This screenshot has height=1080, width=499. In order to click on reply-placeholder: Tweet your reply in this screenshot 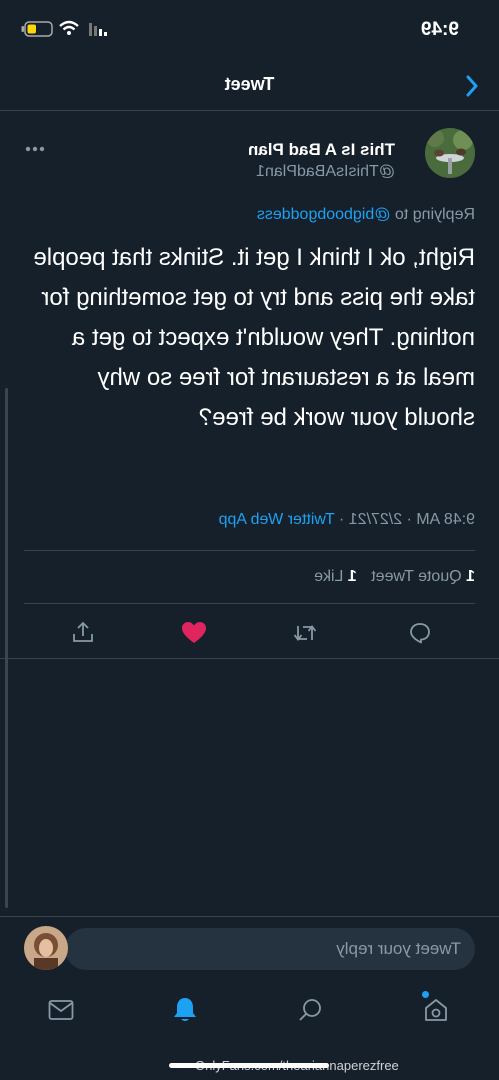, I will do `click(398, 948)`.